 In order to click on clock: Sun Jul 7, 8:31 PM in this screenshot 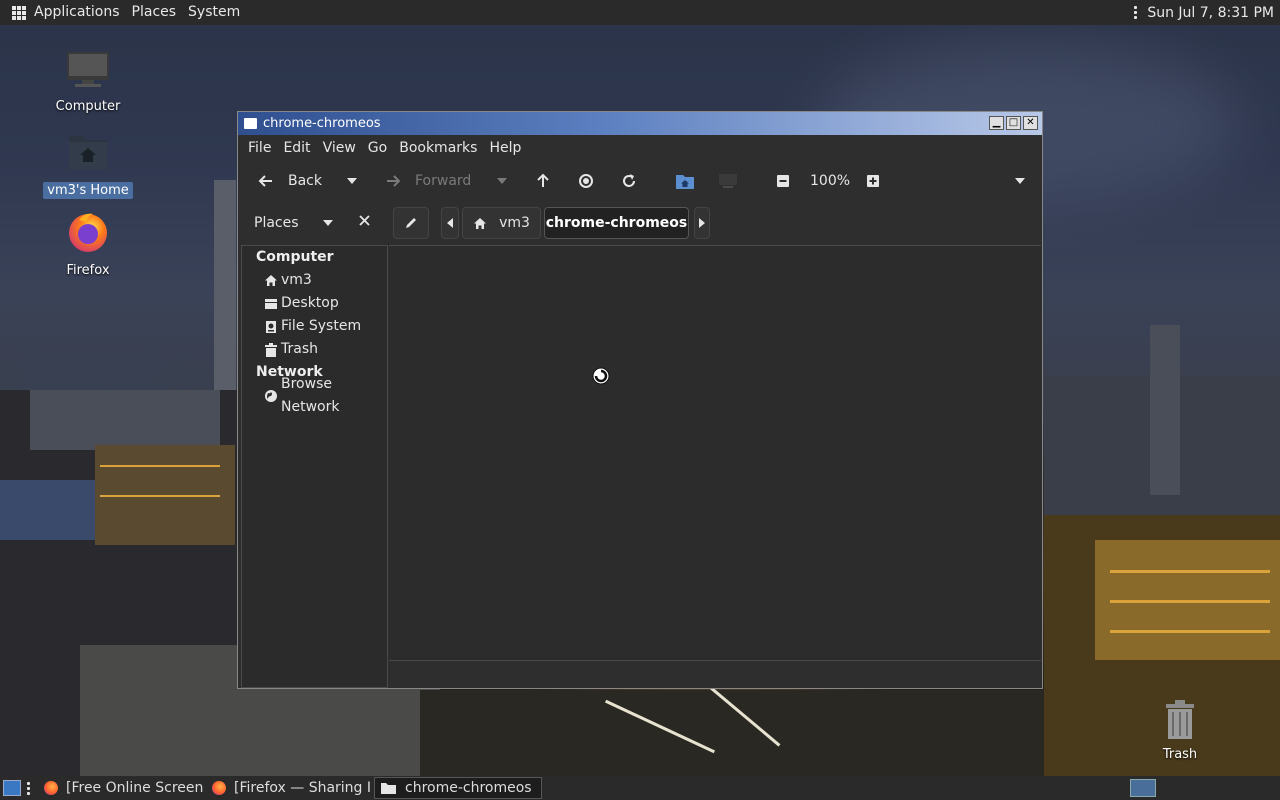, I will do `click(1210, 13)`.